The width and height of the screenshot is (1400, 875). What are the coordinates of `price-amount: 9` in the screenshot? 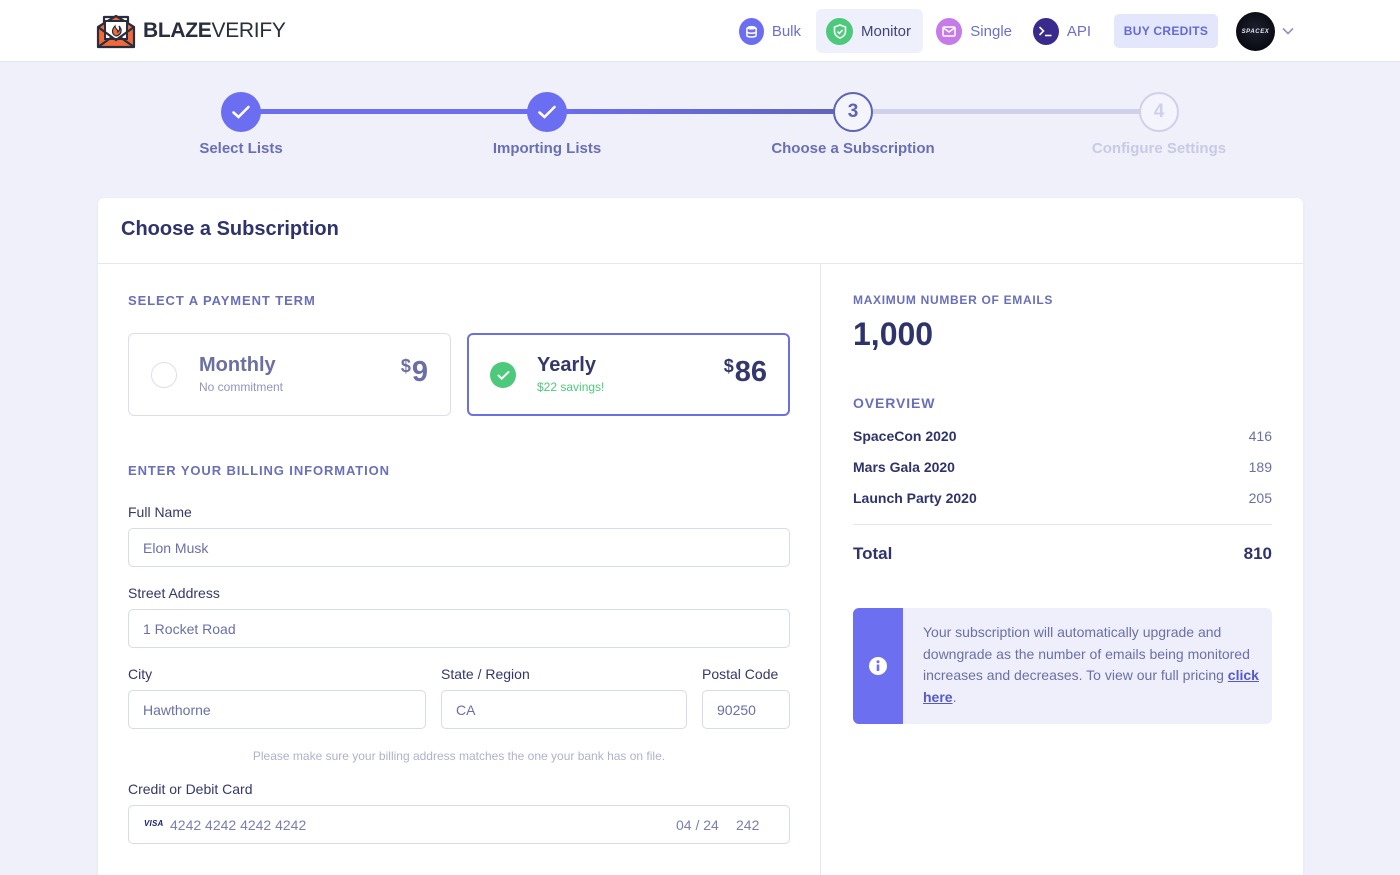 It's located at (419, 372).